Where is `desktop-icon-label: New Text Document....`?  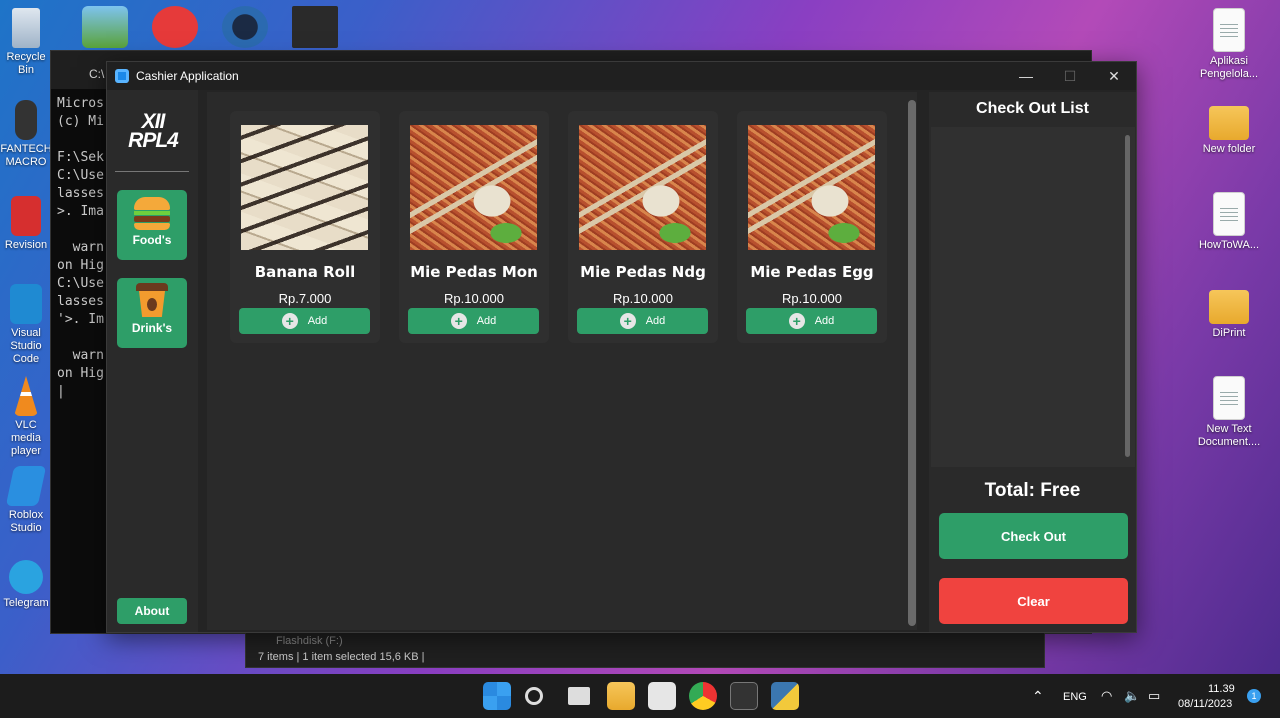
desktop-icon-label: New Text Document.... is located at coordinates (1229, 435).